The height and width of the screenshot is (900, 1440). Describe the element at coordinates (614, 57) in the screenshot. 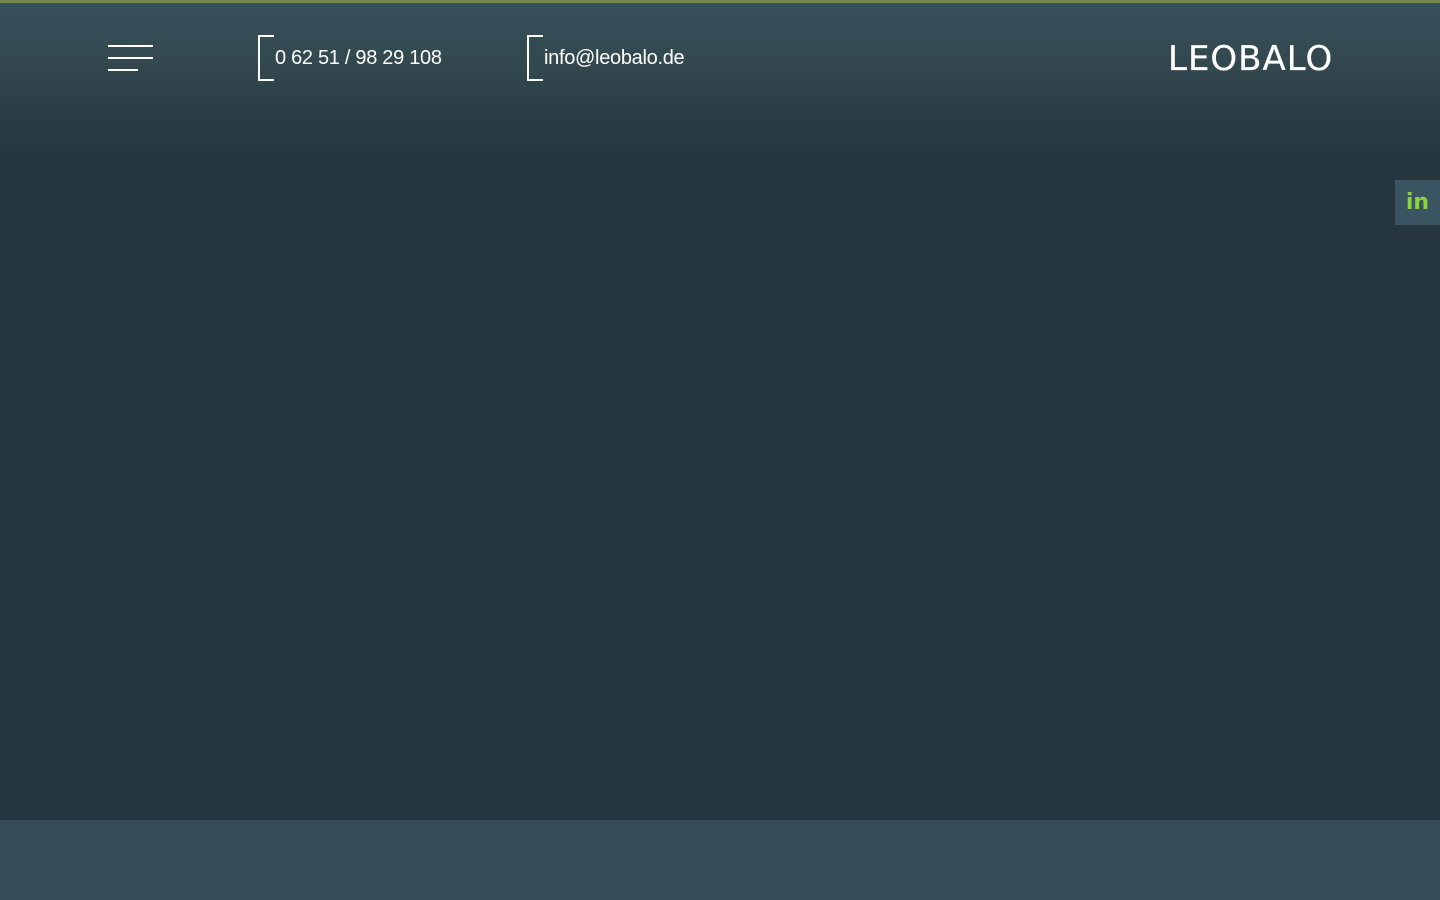

I see `email-address: info@leobalo.de` at that location.